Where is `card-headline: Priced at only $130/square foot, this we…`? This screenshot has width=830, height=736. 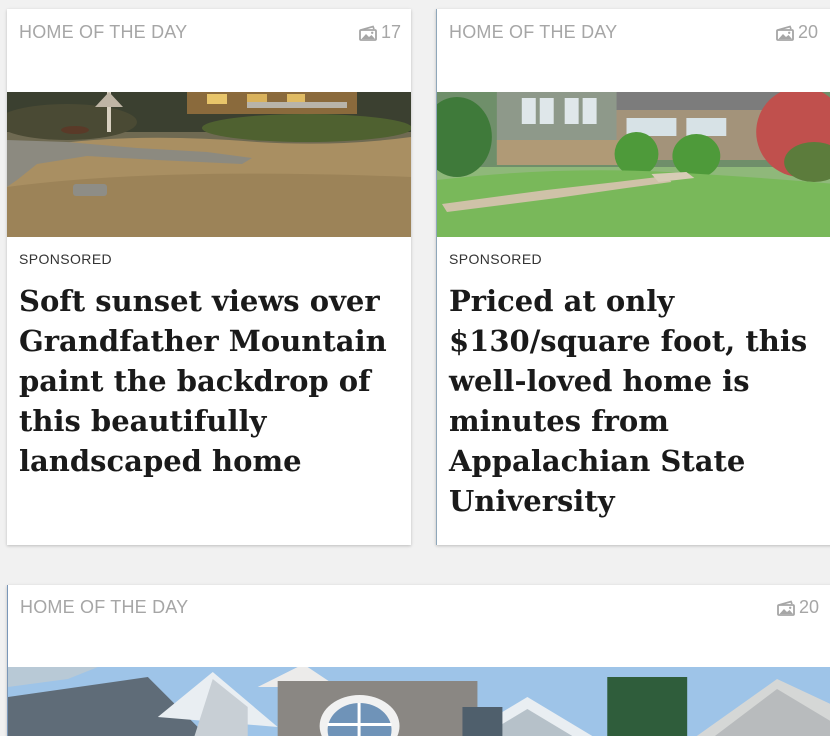 card-headline: Priced at only $130/square foot, this we… is located at coordinates (637, 401).